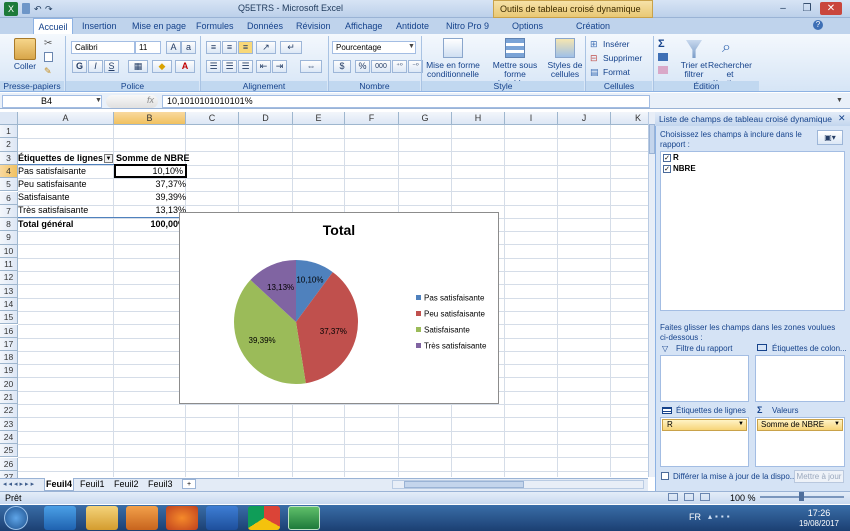 This screenshot has width=850, height=531. I want to click on row-header: 23, so click(9, 424).